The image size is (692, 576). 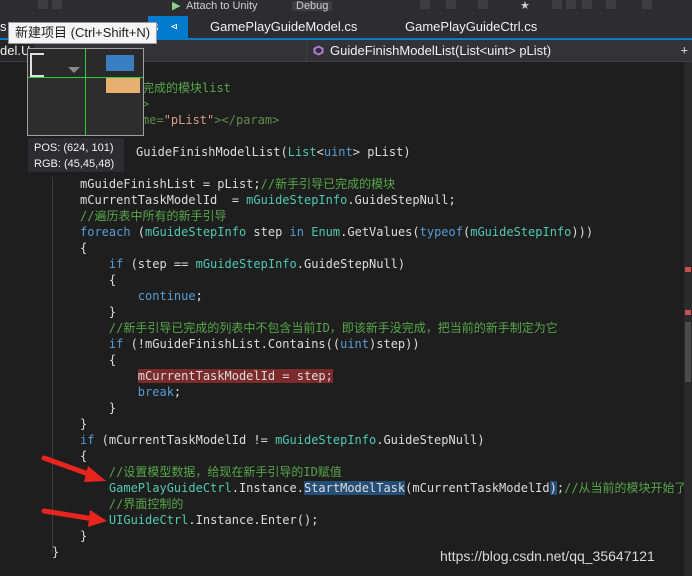 What do you see at coordinates (166, 296) in the screenshot?
I see `code-token: continue` at bounding box center [166, 296].